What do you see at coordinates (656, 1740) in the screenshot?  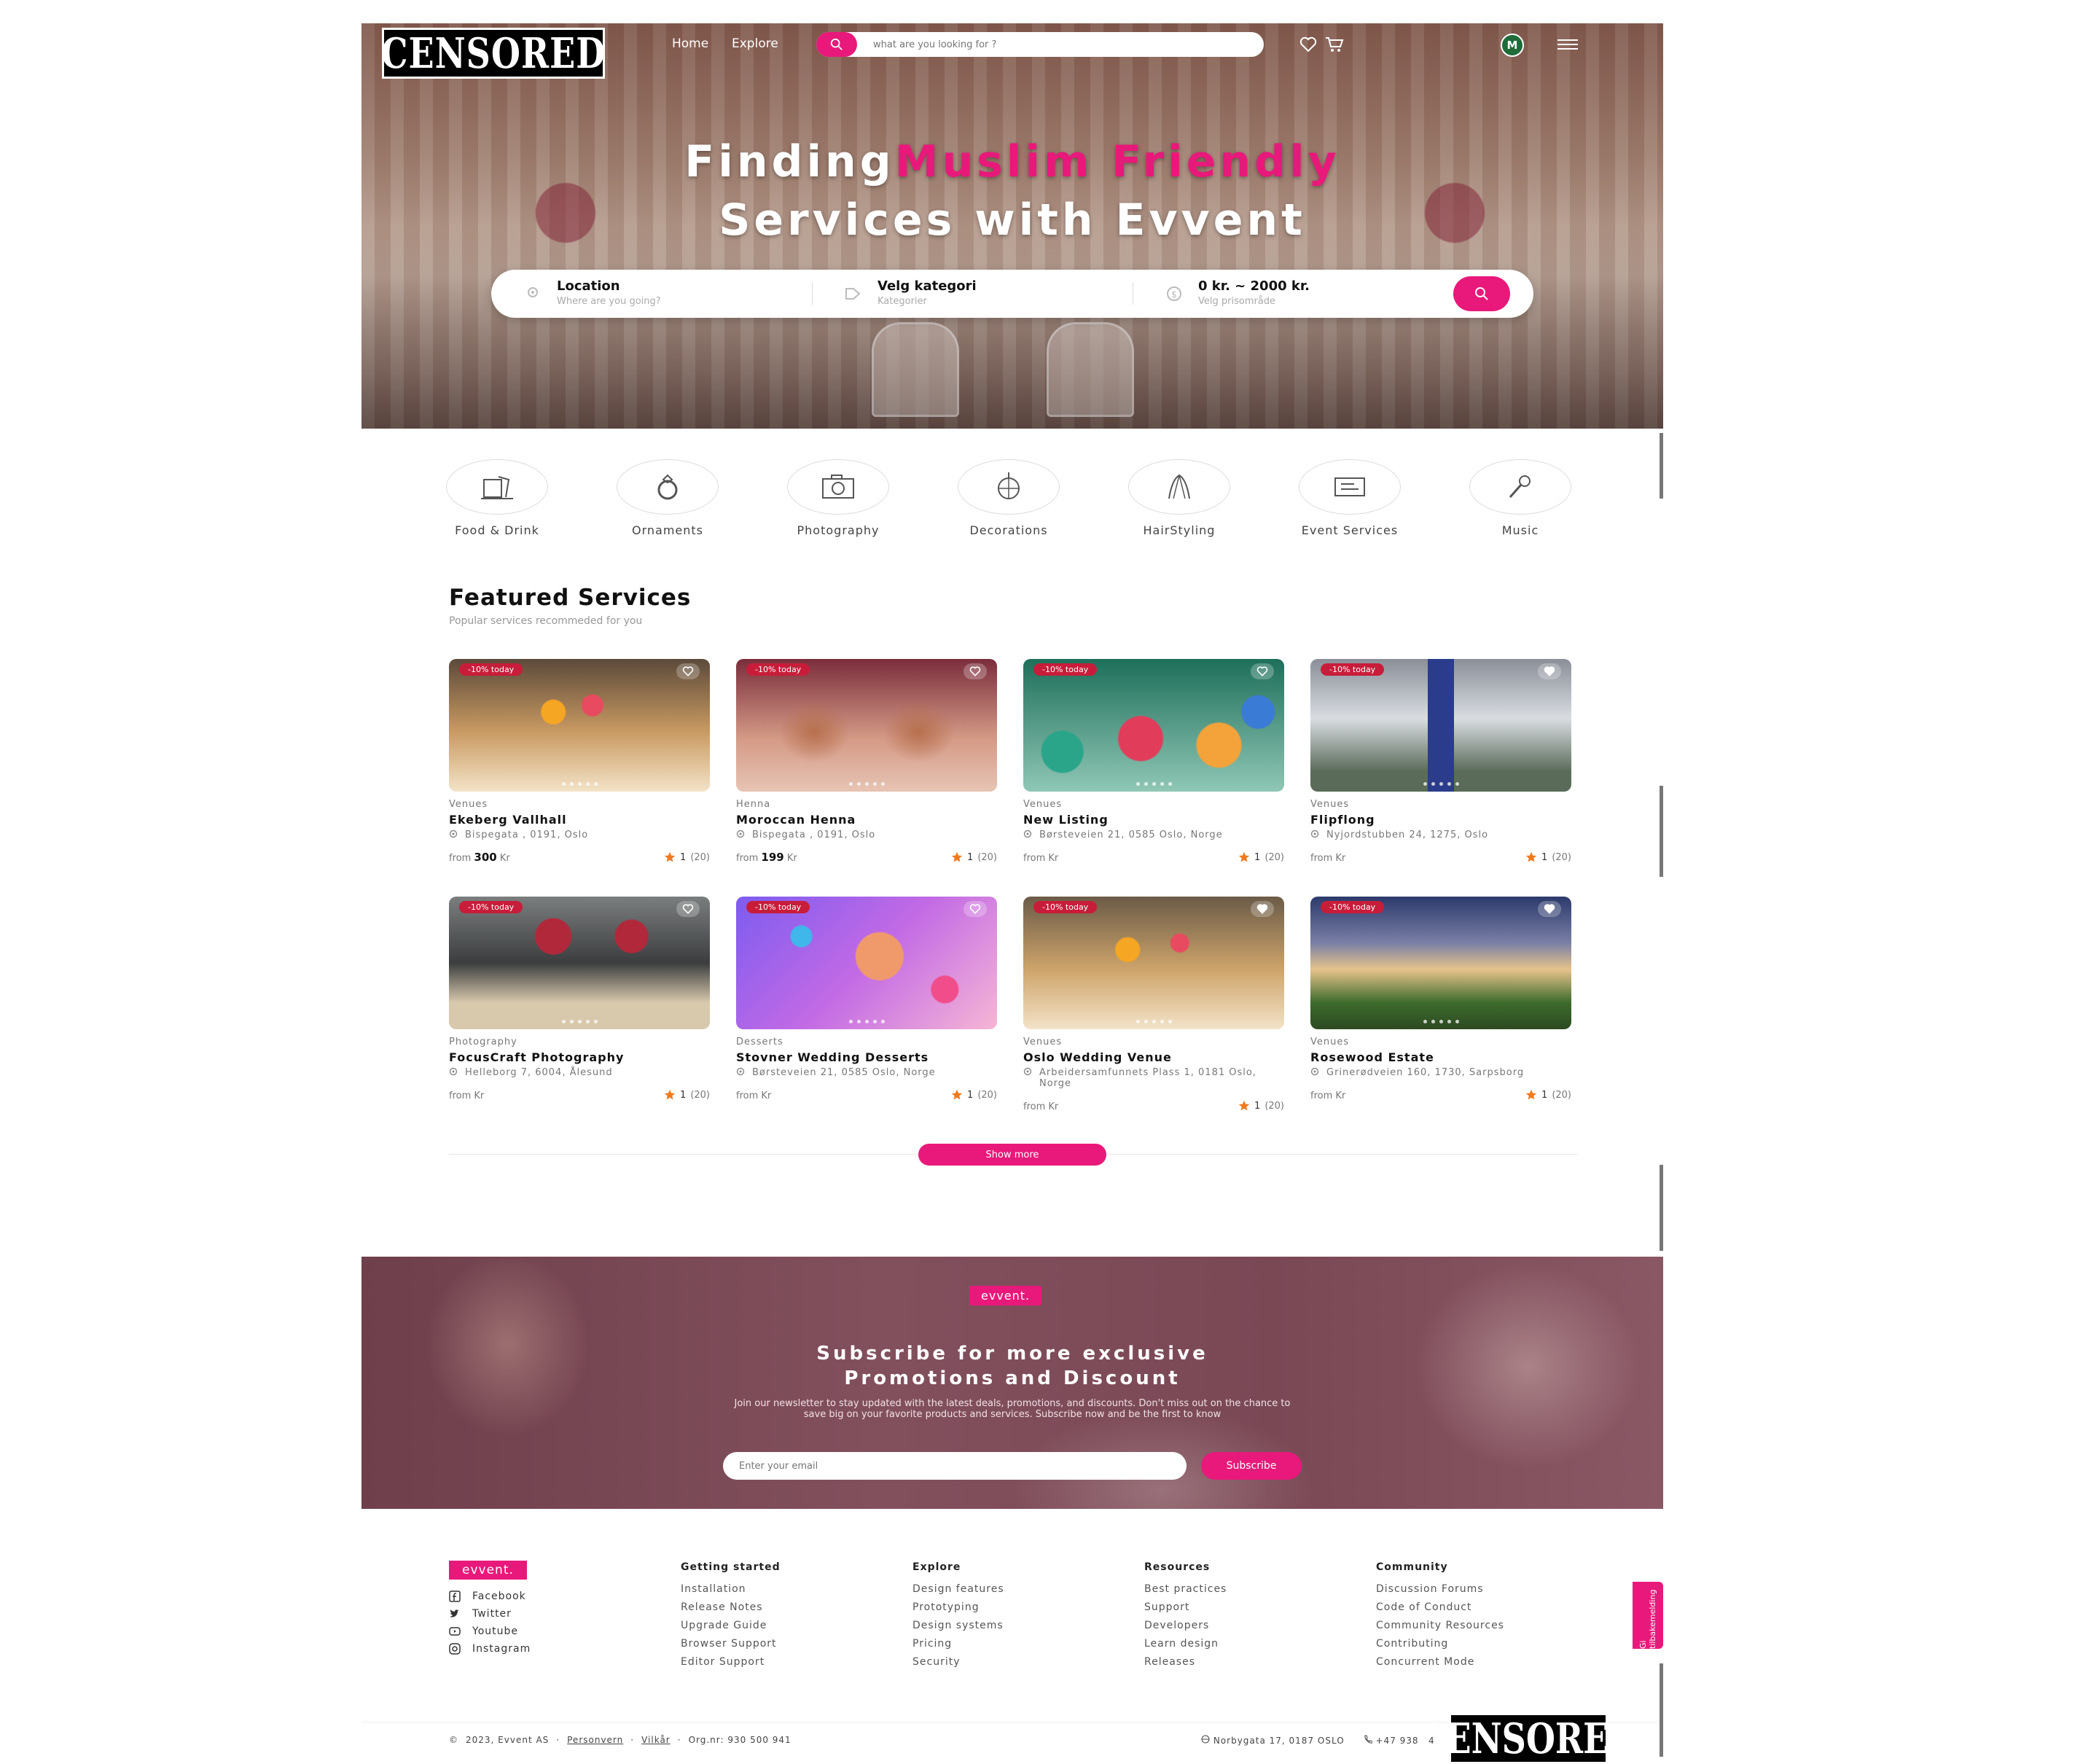 I see `terms-link: Vilkår` at bounding box center [656, 1740].